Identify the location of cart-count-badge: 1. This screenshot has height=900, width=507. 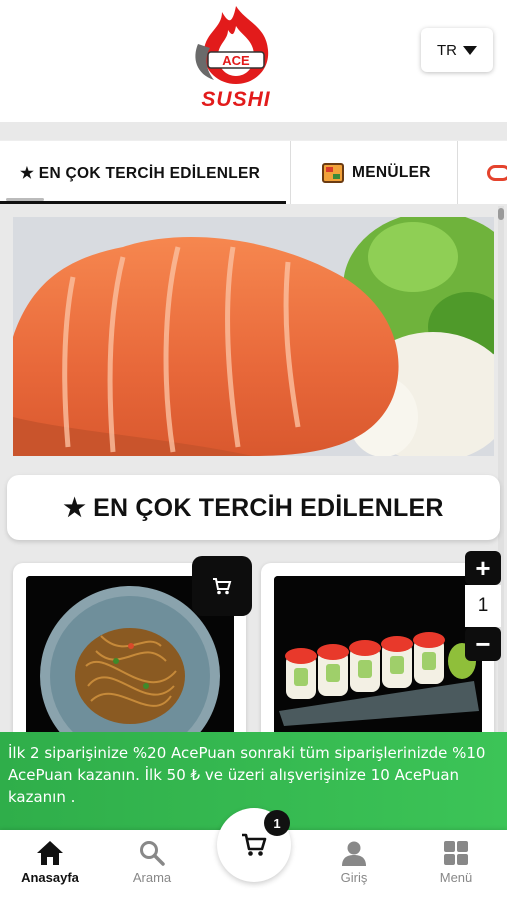
(277, 823).